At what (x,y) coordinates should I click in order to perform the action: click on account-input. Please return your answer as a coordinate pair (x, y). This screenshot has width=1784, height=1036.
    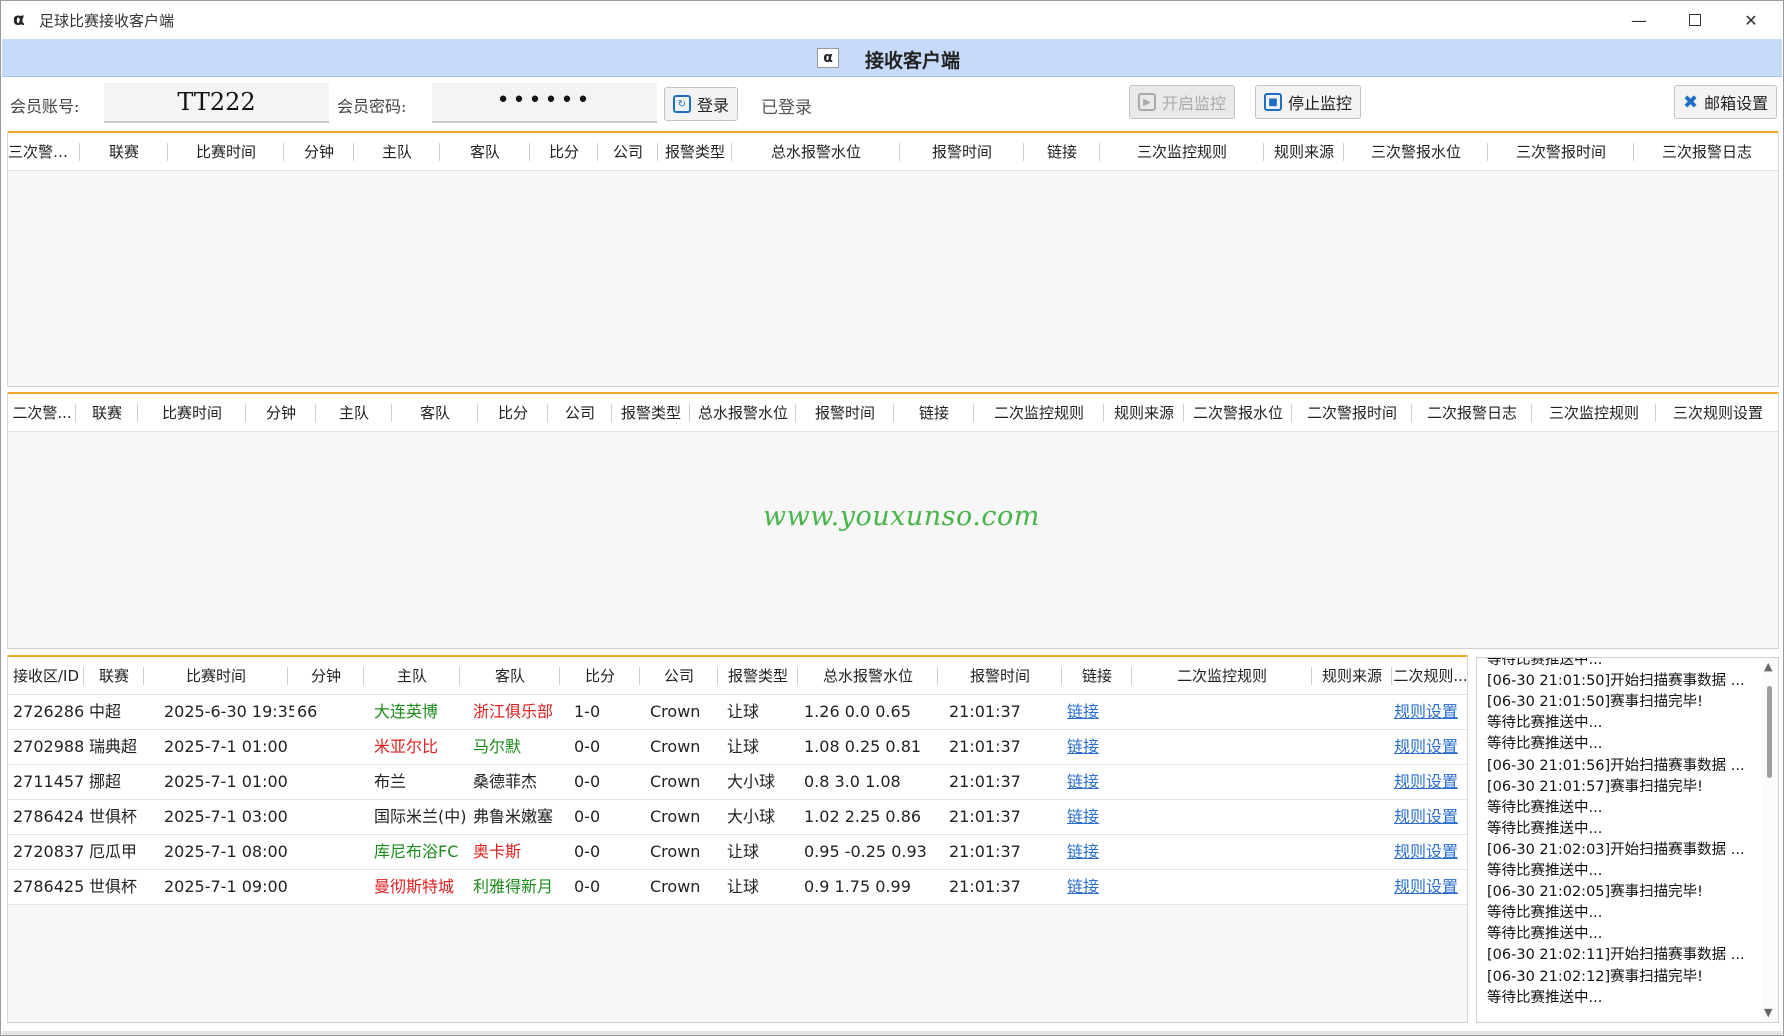
    Looking at the image, I should click on (216, 103).